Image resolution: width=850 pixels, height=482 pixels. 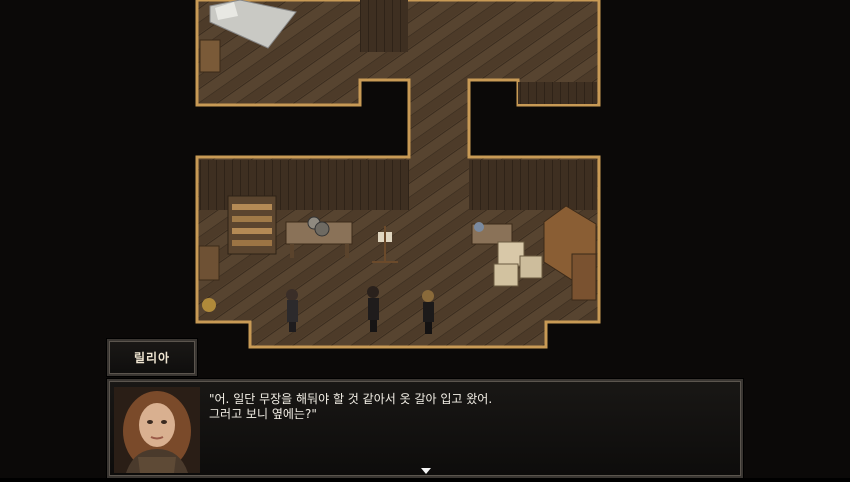 I want to click on dialog-line-2: 그러고 보니 옆에는?", so click(x=263, y=414).